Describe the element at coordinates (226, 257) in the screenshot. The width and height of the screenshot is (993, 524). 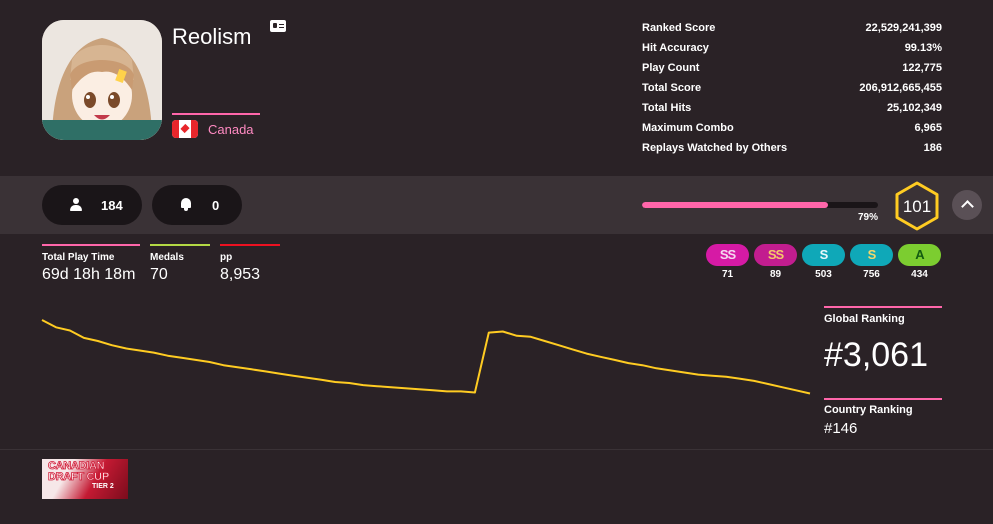
I see `pp-label: pp` at that location.